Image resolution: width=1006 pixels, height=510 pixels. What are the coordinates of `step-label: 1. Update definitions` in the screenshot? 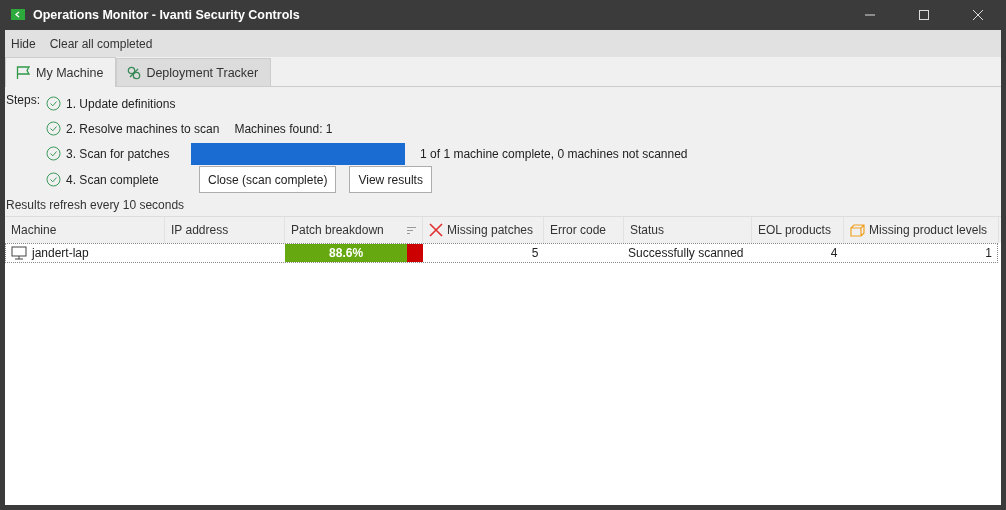 It's located at (121, 103).